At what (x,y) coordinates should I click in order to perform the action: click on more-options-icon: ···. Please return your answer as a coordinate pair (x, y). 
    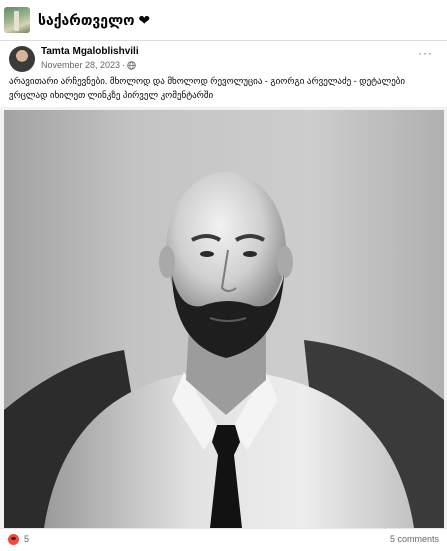
    Looking at the image, I should click on (425, 53).